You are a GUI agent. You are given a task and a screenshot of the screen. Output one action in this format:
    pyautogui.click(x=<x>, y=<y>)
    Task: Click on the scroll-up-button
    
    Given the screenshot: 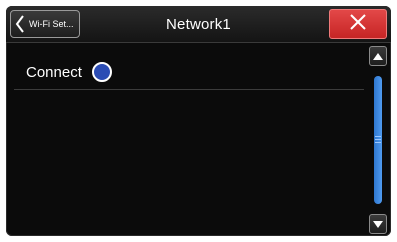 What is the action you would take?
    pyautogui.click(x=378, y=56)
    